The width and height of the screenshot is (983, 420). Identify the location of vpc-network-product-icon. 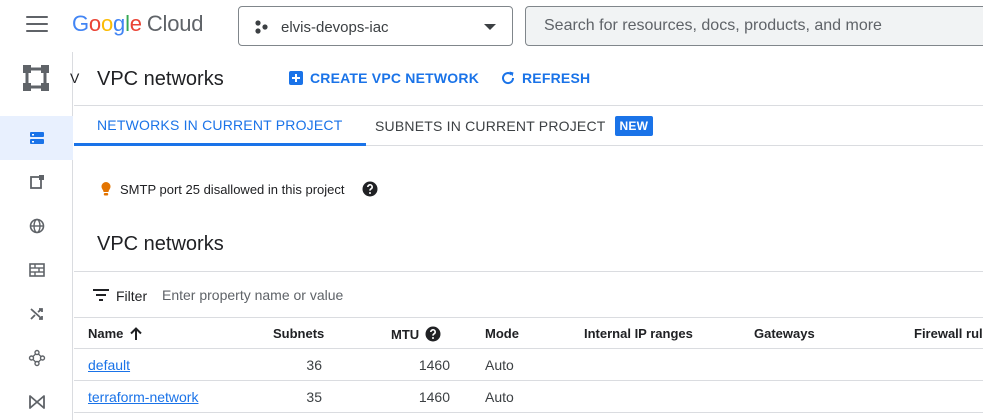
(36, 78).